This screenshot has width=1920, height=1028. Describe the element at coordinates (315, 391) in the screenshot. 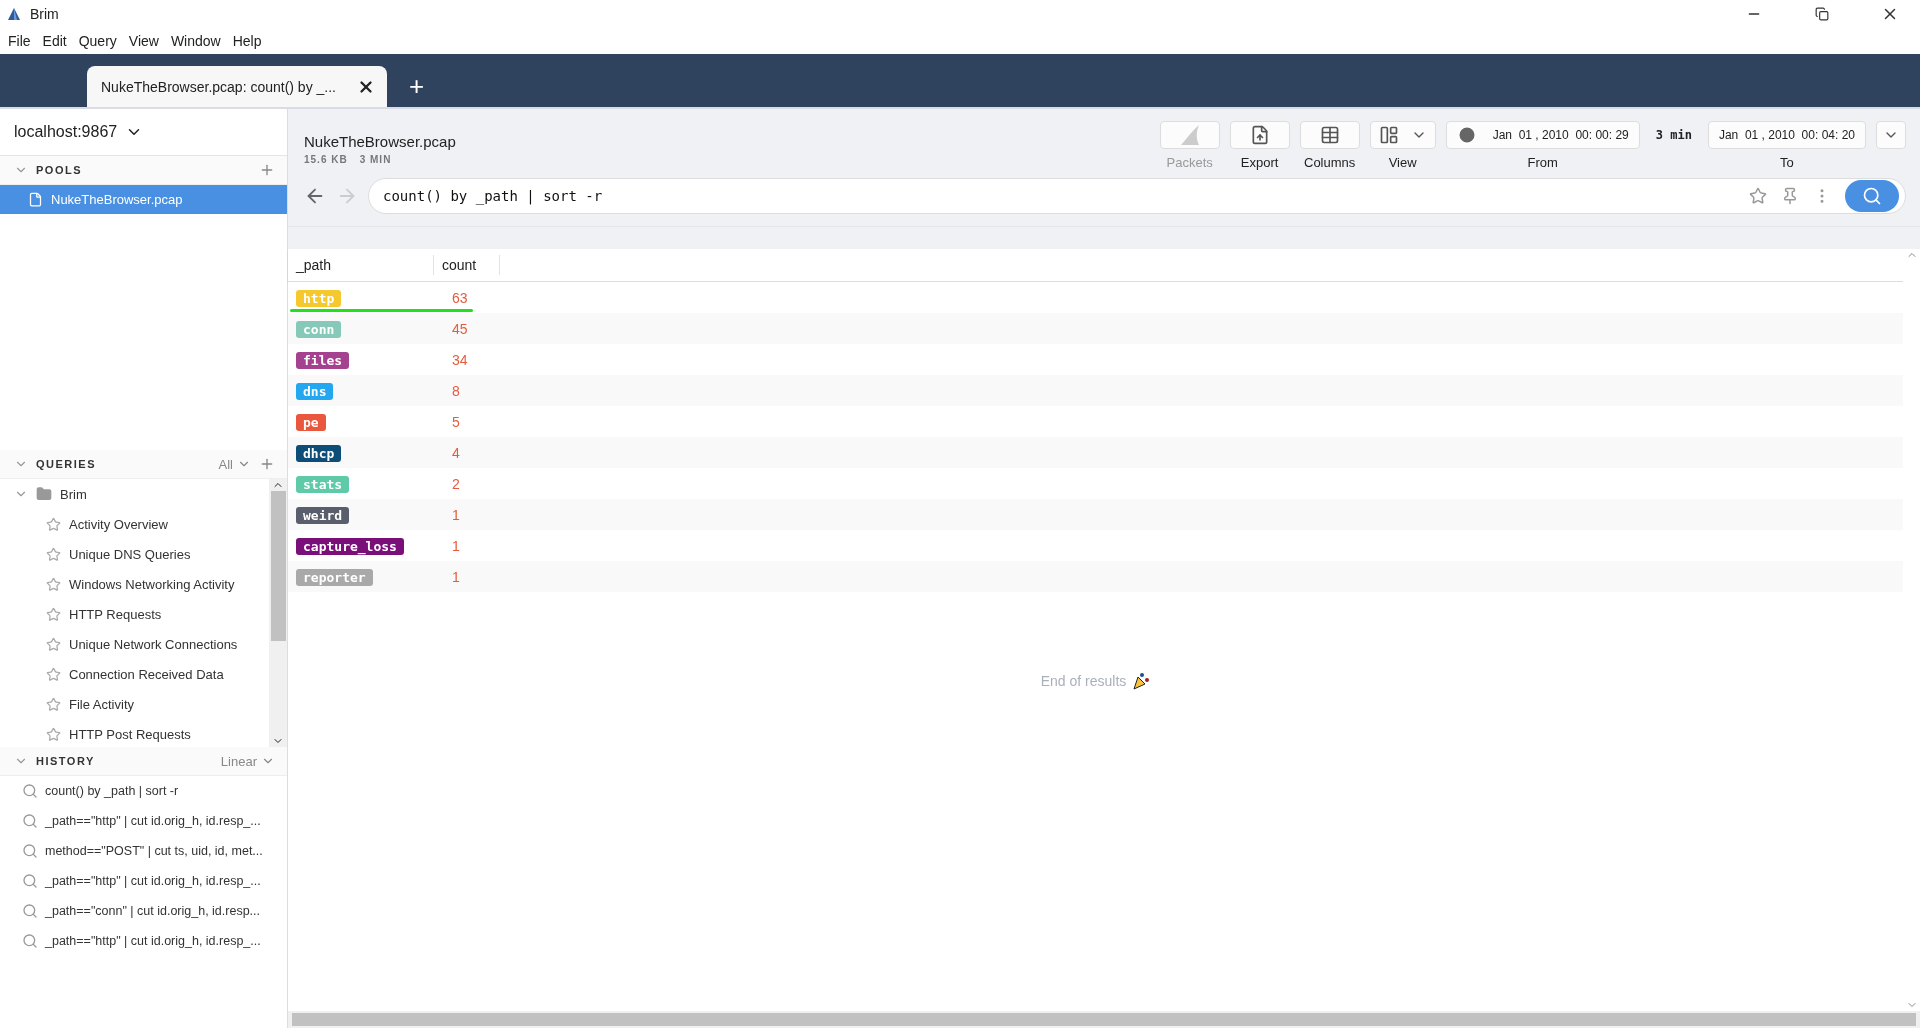

I see `path-tag: dns` at that location.